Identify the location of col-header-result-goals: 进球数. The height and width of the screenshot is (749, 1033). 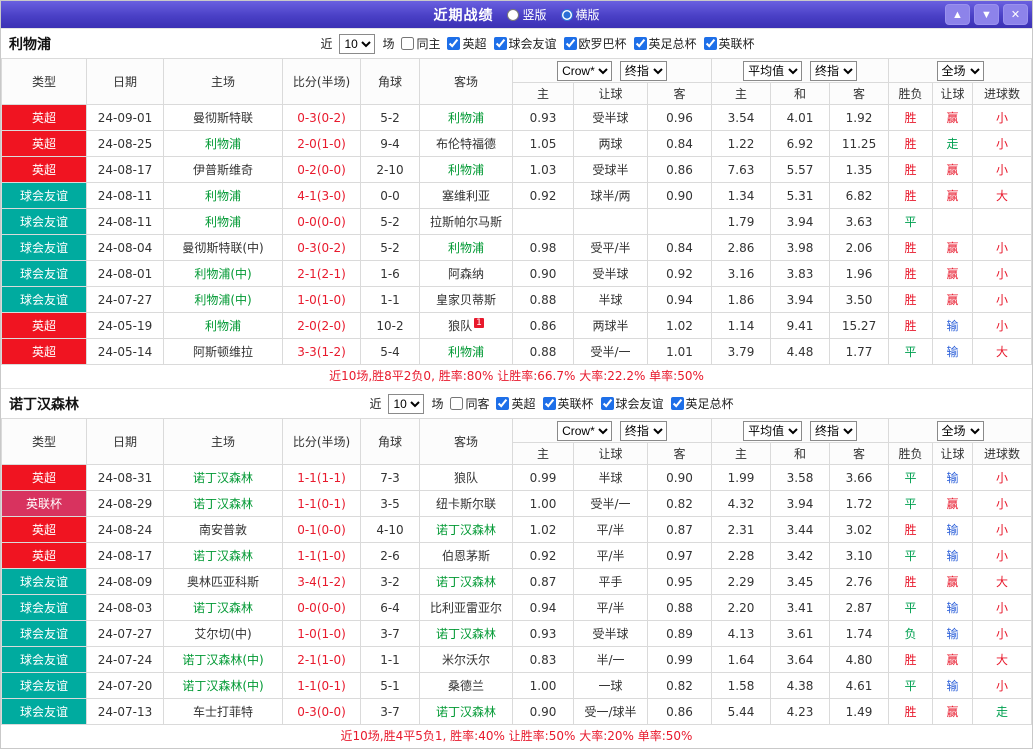
(1002, 453).